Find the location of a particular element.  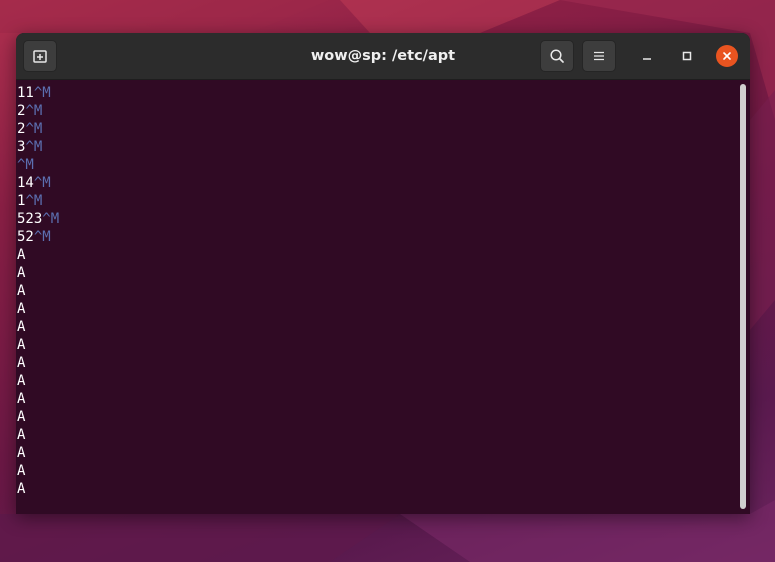

terminal-line: ^M is located at coordinates (377, 165).